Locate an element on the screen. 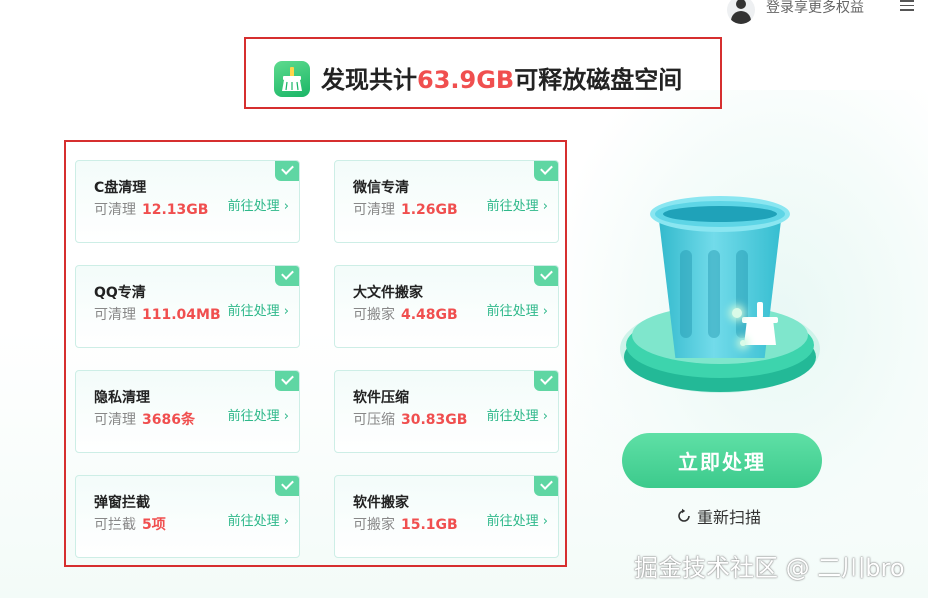 This screenshot has width=928, height=598. card-sub: 可清理 3686条 is located at coordinates (144, 420).